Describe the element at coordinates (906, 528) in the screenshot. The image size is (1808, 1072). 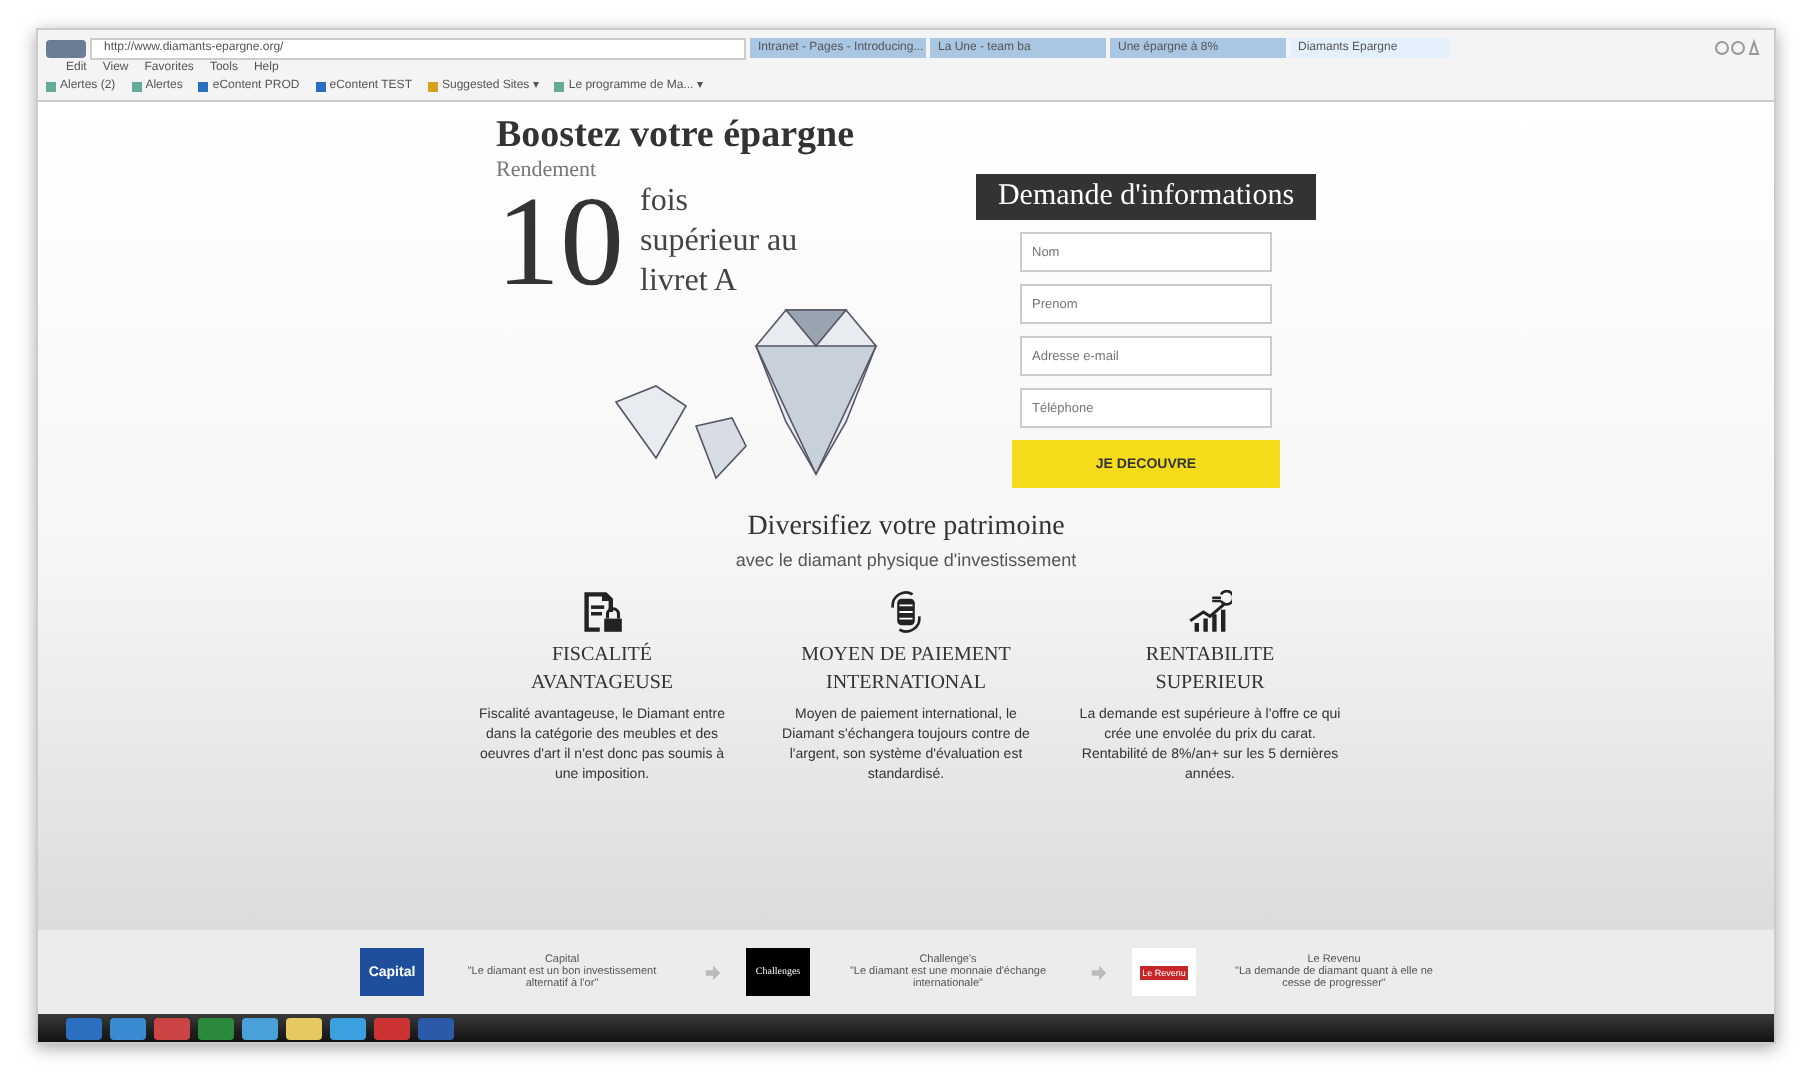
I see `section-title: Diversifiez votre patrimoine` at that location.